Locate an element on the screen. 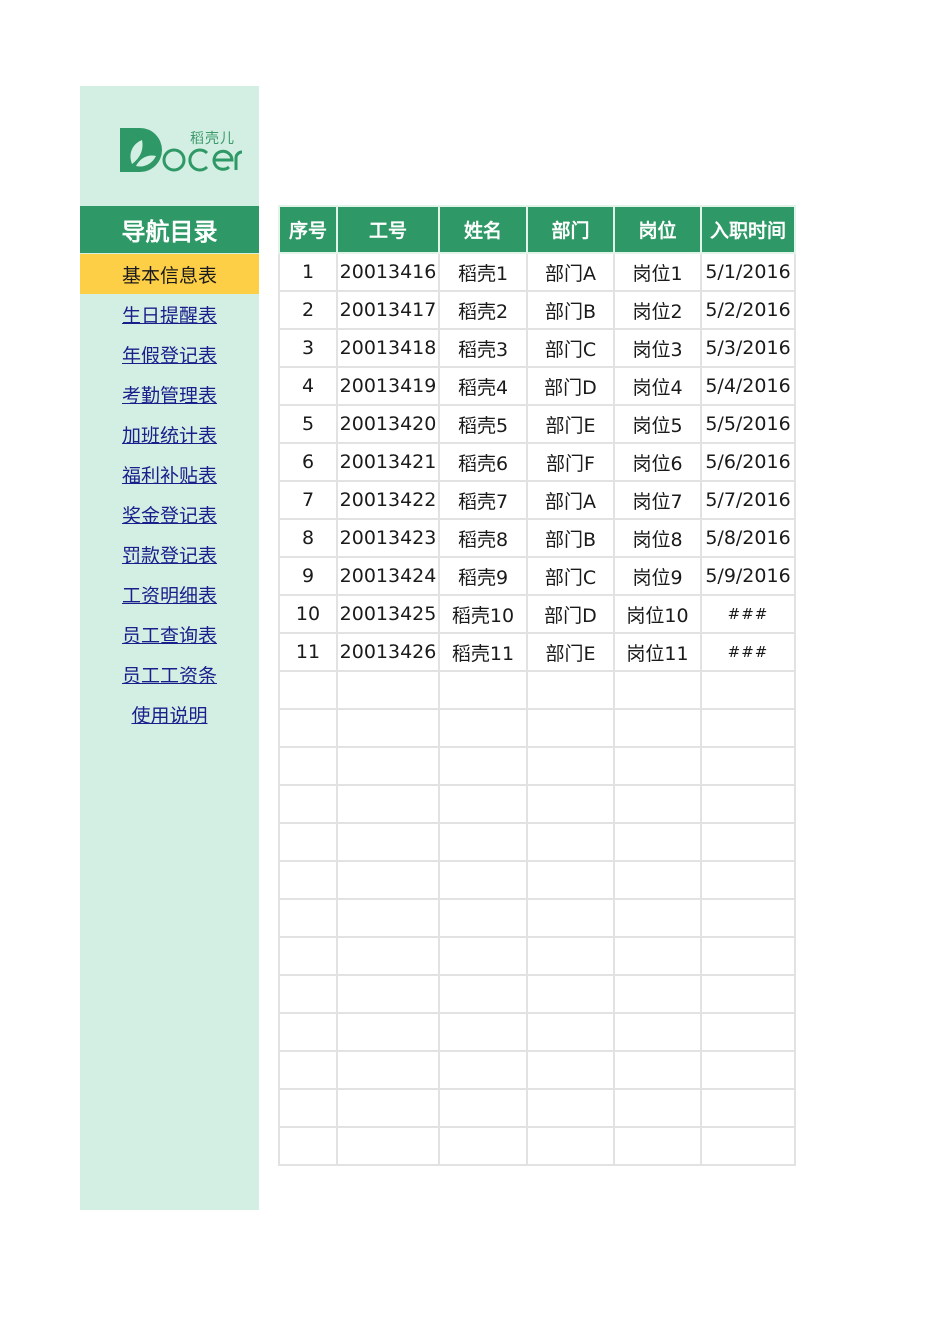 This screenshot has height=1344, width=950. nav-item-birthday-reminder: 生日提醒表 is located at coordinates (169, 314).